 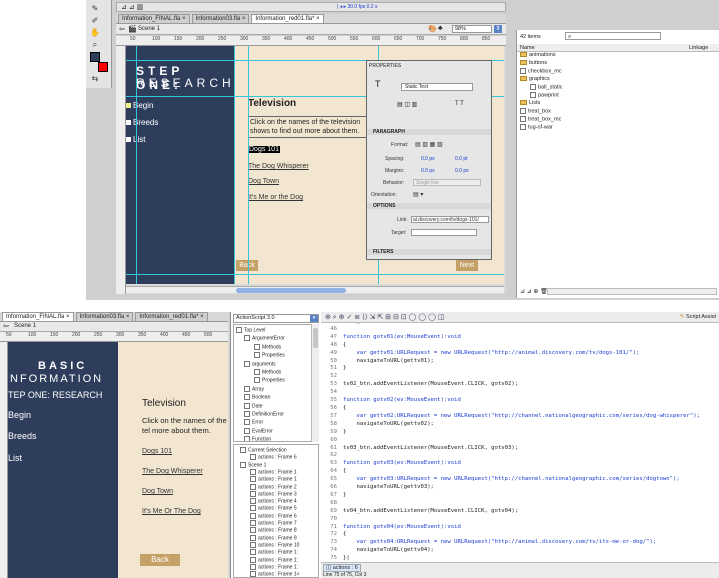 I want to click on library-item: Lists, so click(x=530, y=103).